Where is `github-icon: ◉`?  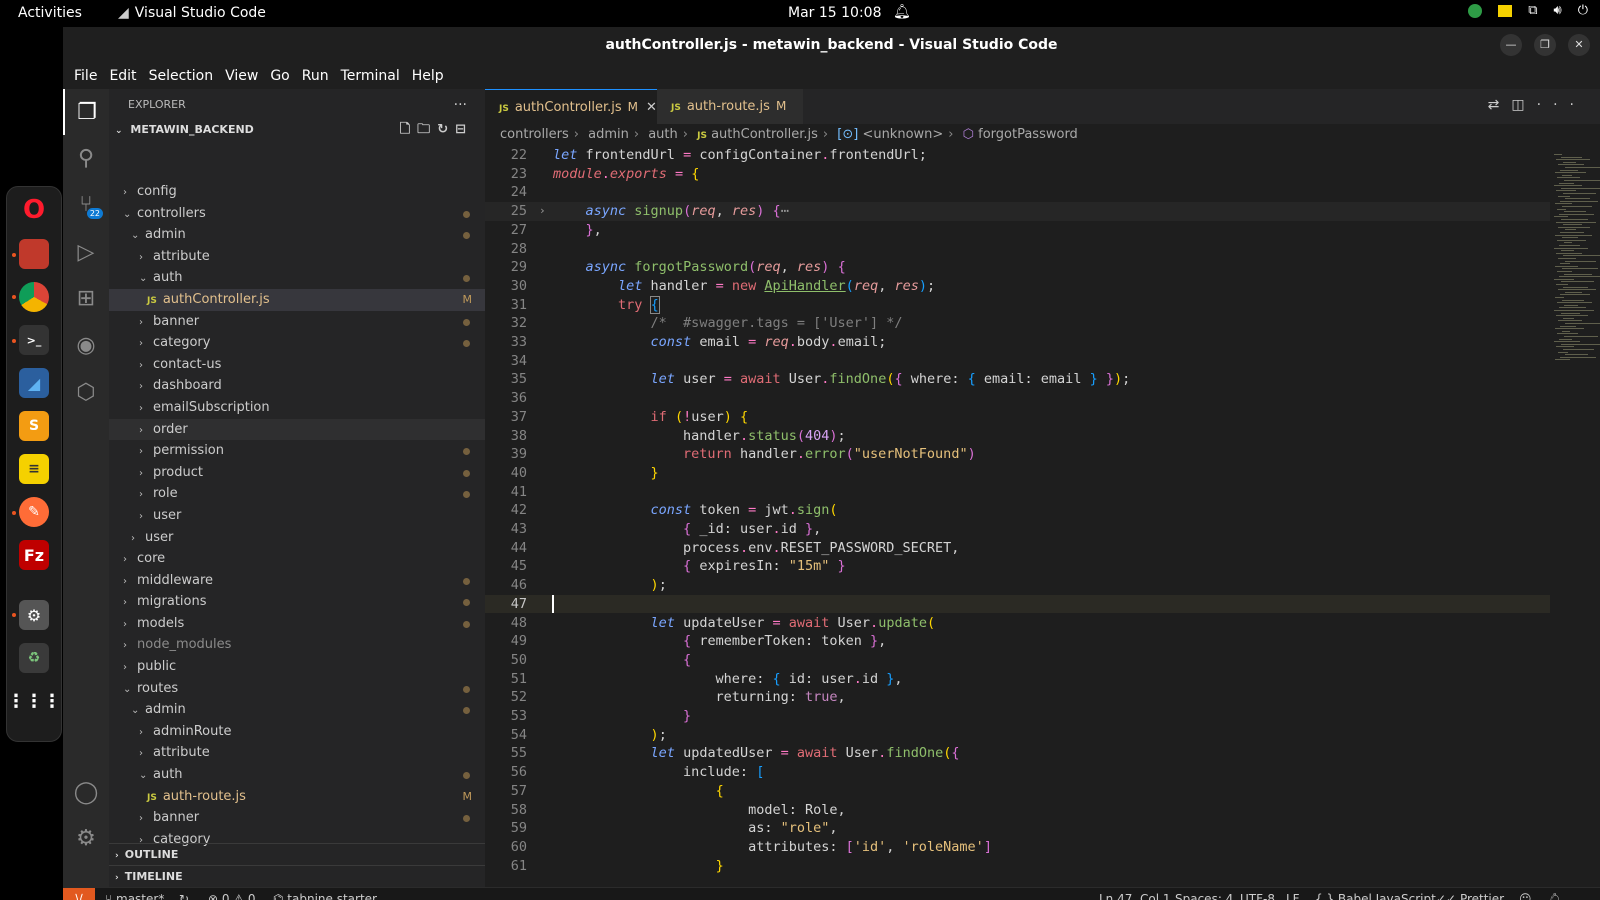 github-icon: ◉ is located at coordinates (86, 345).